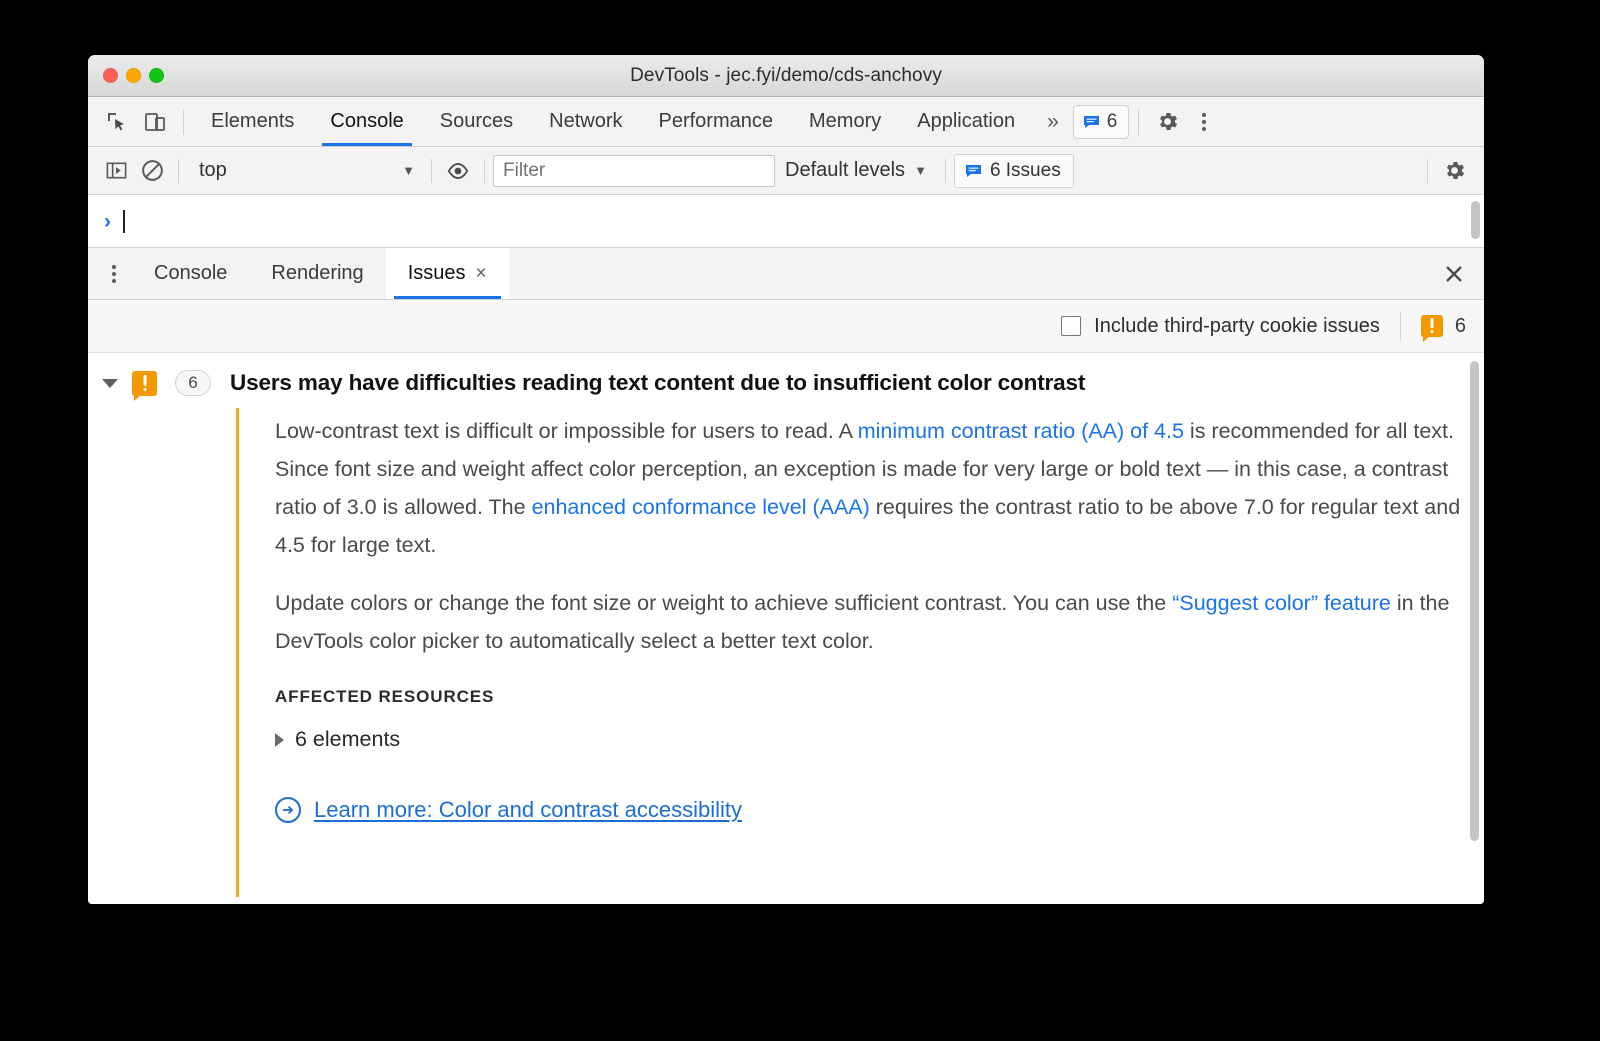 The width and height of the screenshot is (1600, 1041). I want to click on link-suggest-color-feature: “Suggest color” feature, so click(1281, 603).